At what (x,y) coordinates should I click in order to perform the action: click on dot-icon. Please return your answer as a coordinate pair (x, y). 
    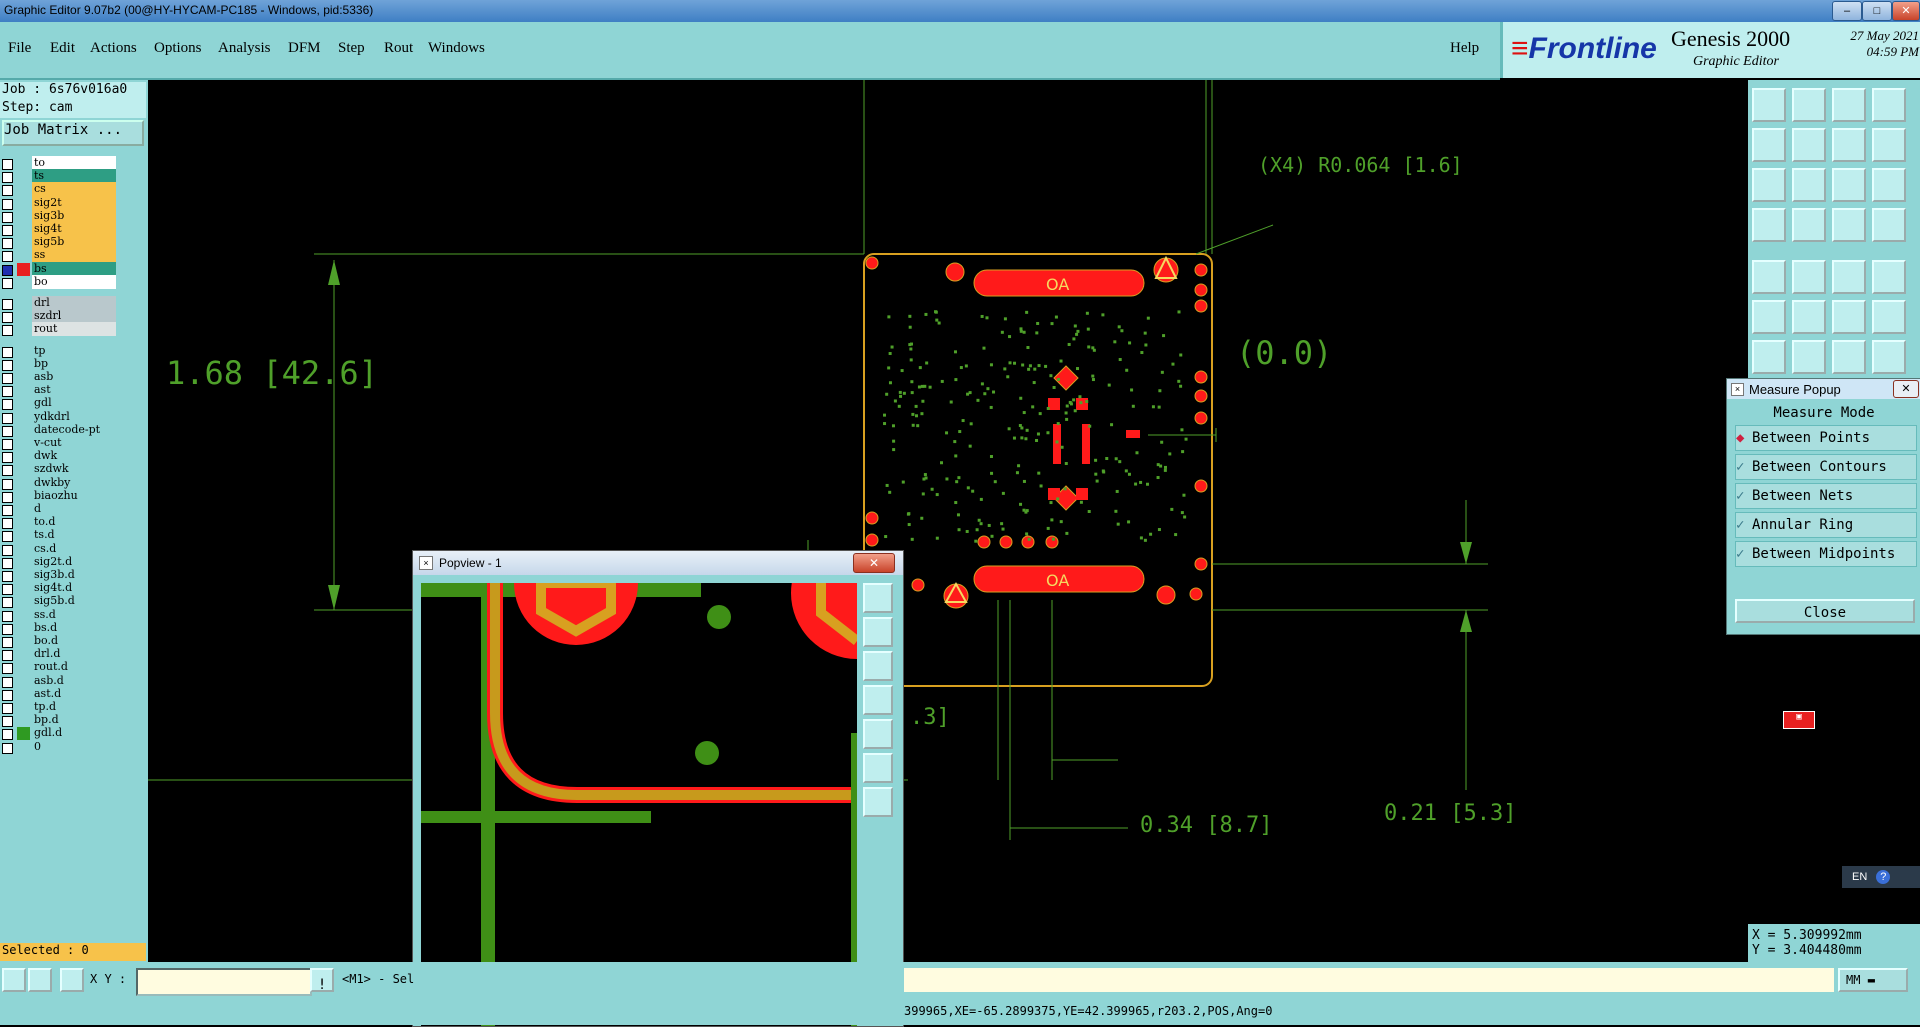
    Looking at the image, I should click on (1889, 277).